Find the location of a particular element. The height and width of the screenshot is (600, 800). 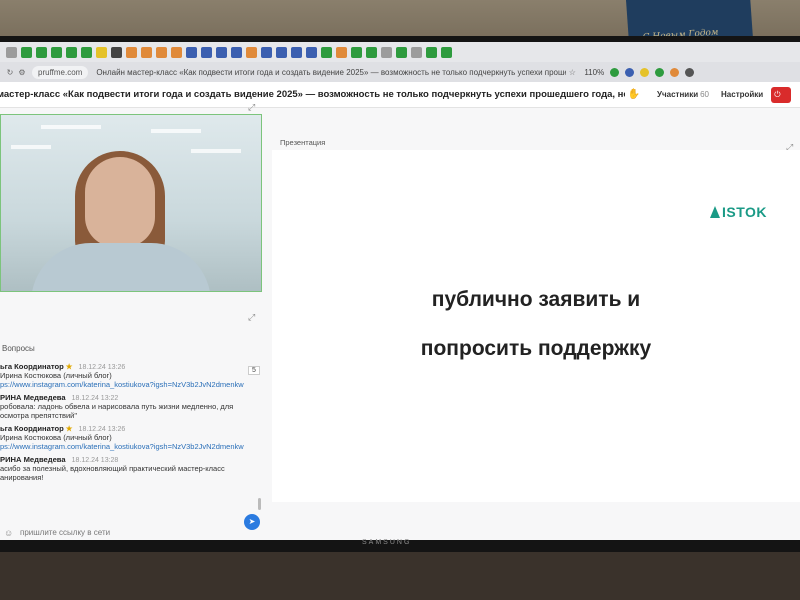

slide-text-line: попросить поддержку is located at coordinates (536, 348).